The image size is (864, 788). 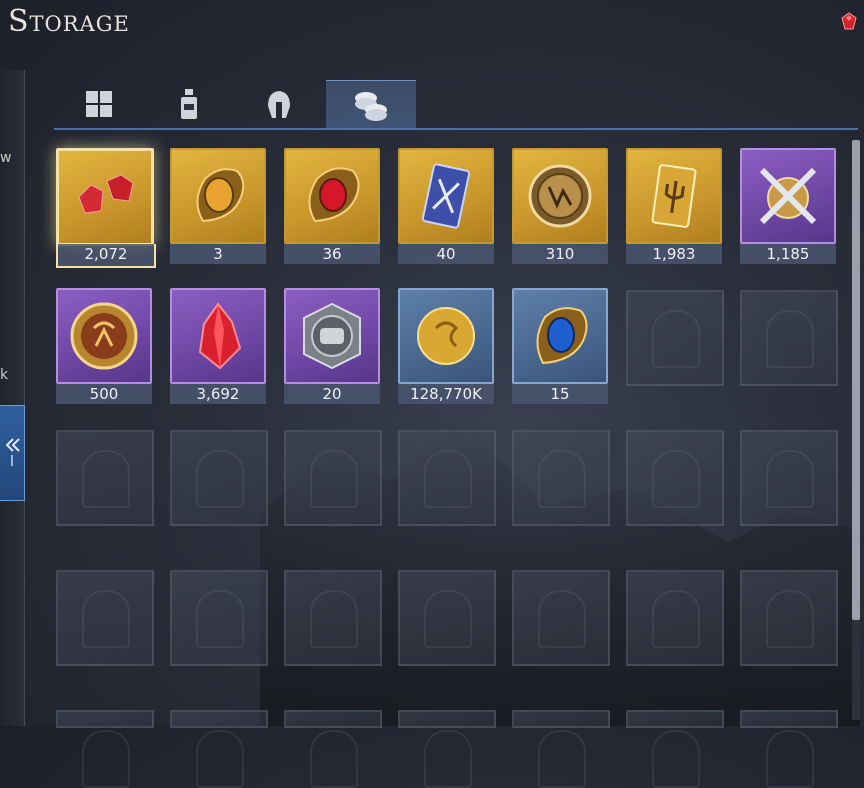 I want to click on tab-consumables, so click(x=189, y=104).